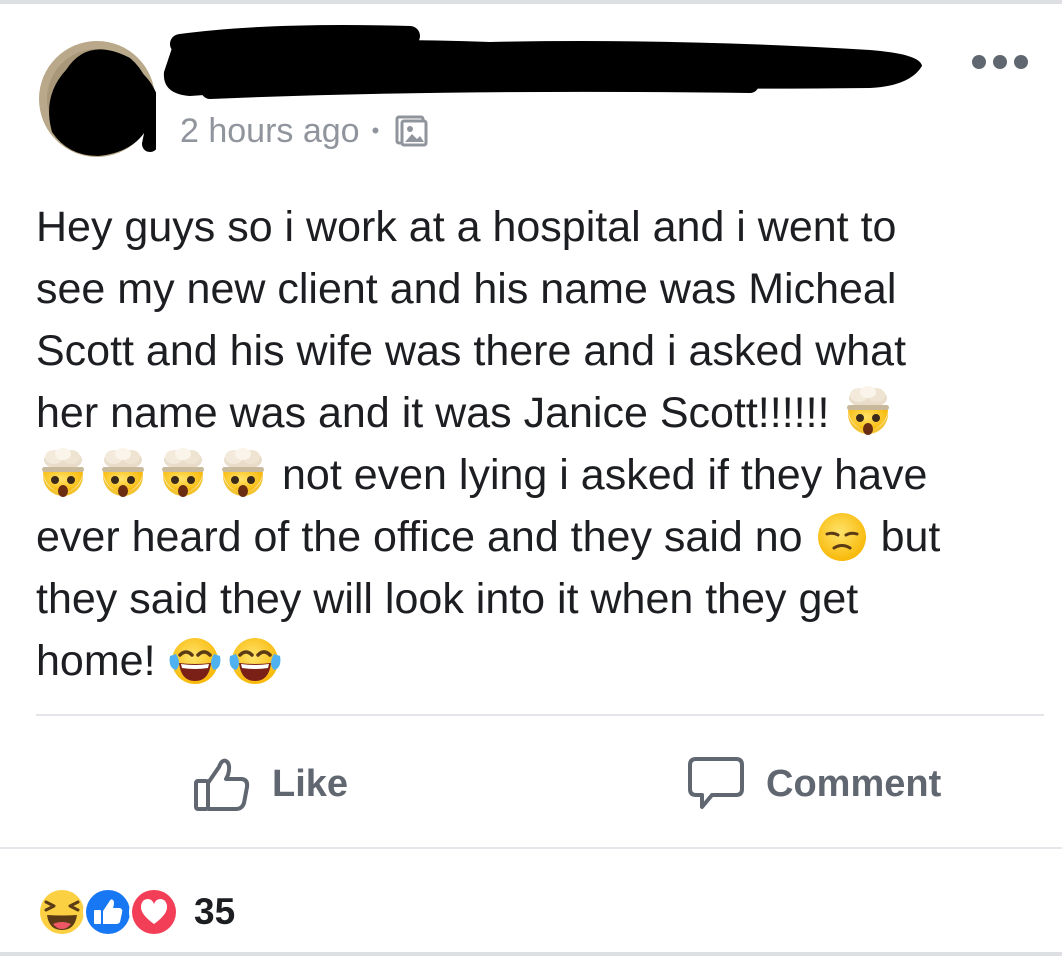  I want to click on reactions-summary: 35, so click(135, 912).